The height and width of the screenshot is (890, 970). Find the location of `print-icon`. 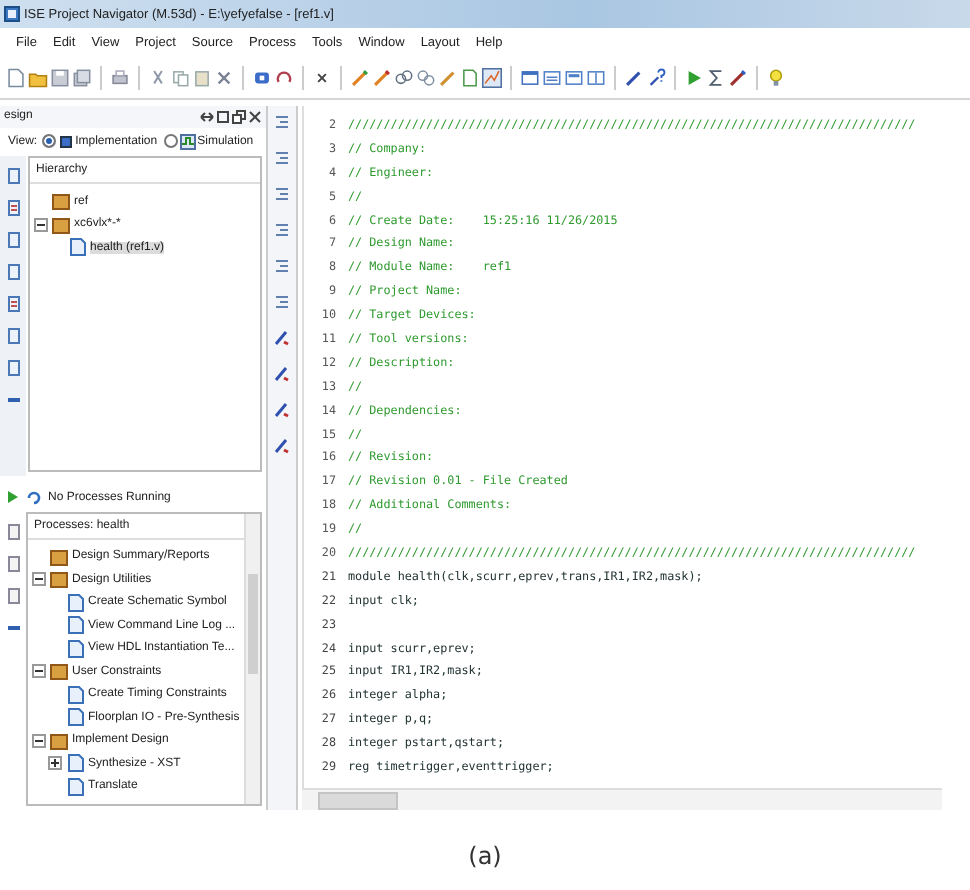

print-icon is located at coordinates (120, 78).